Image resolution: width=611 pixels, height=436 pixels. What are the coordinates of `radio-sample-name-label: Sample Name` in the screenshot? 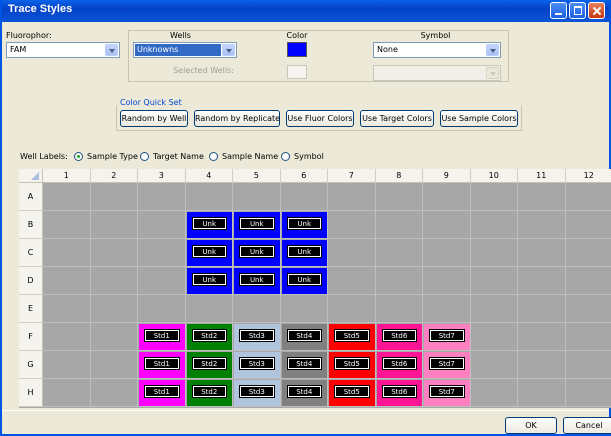 It's located at (250, 156).